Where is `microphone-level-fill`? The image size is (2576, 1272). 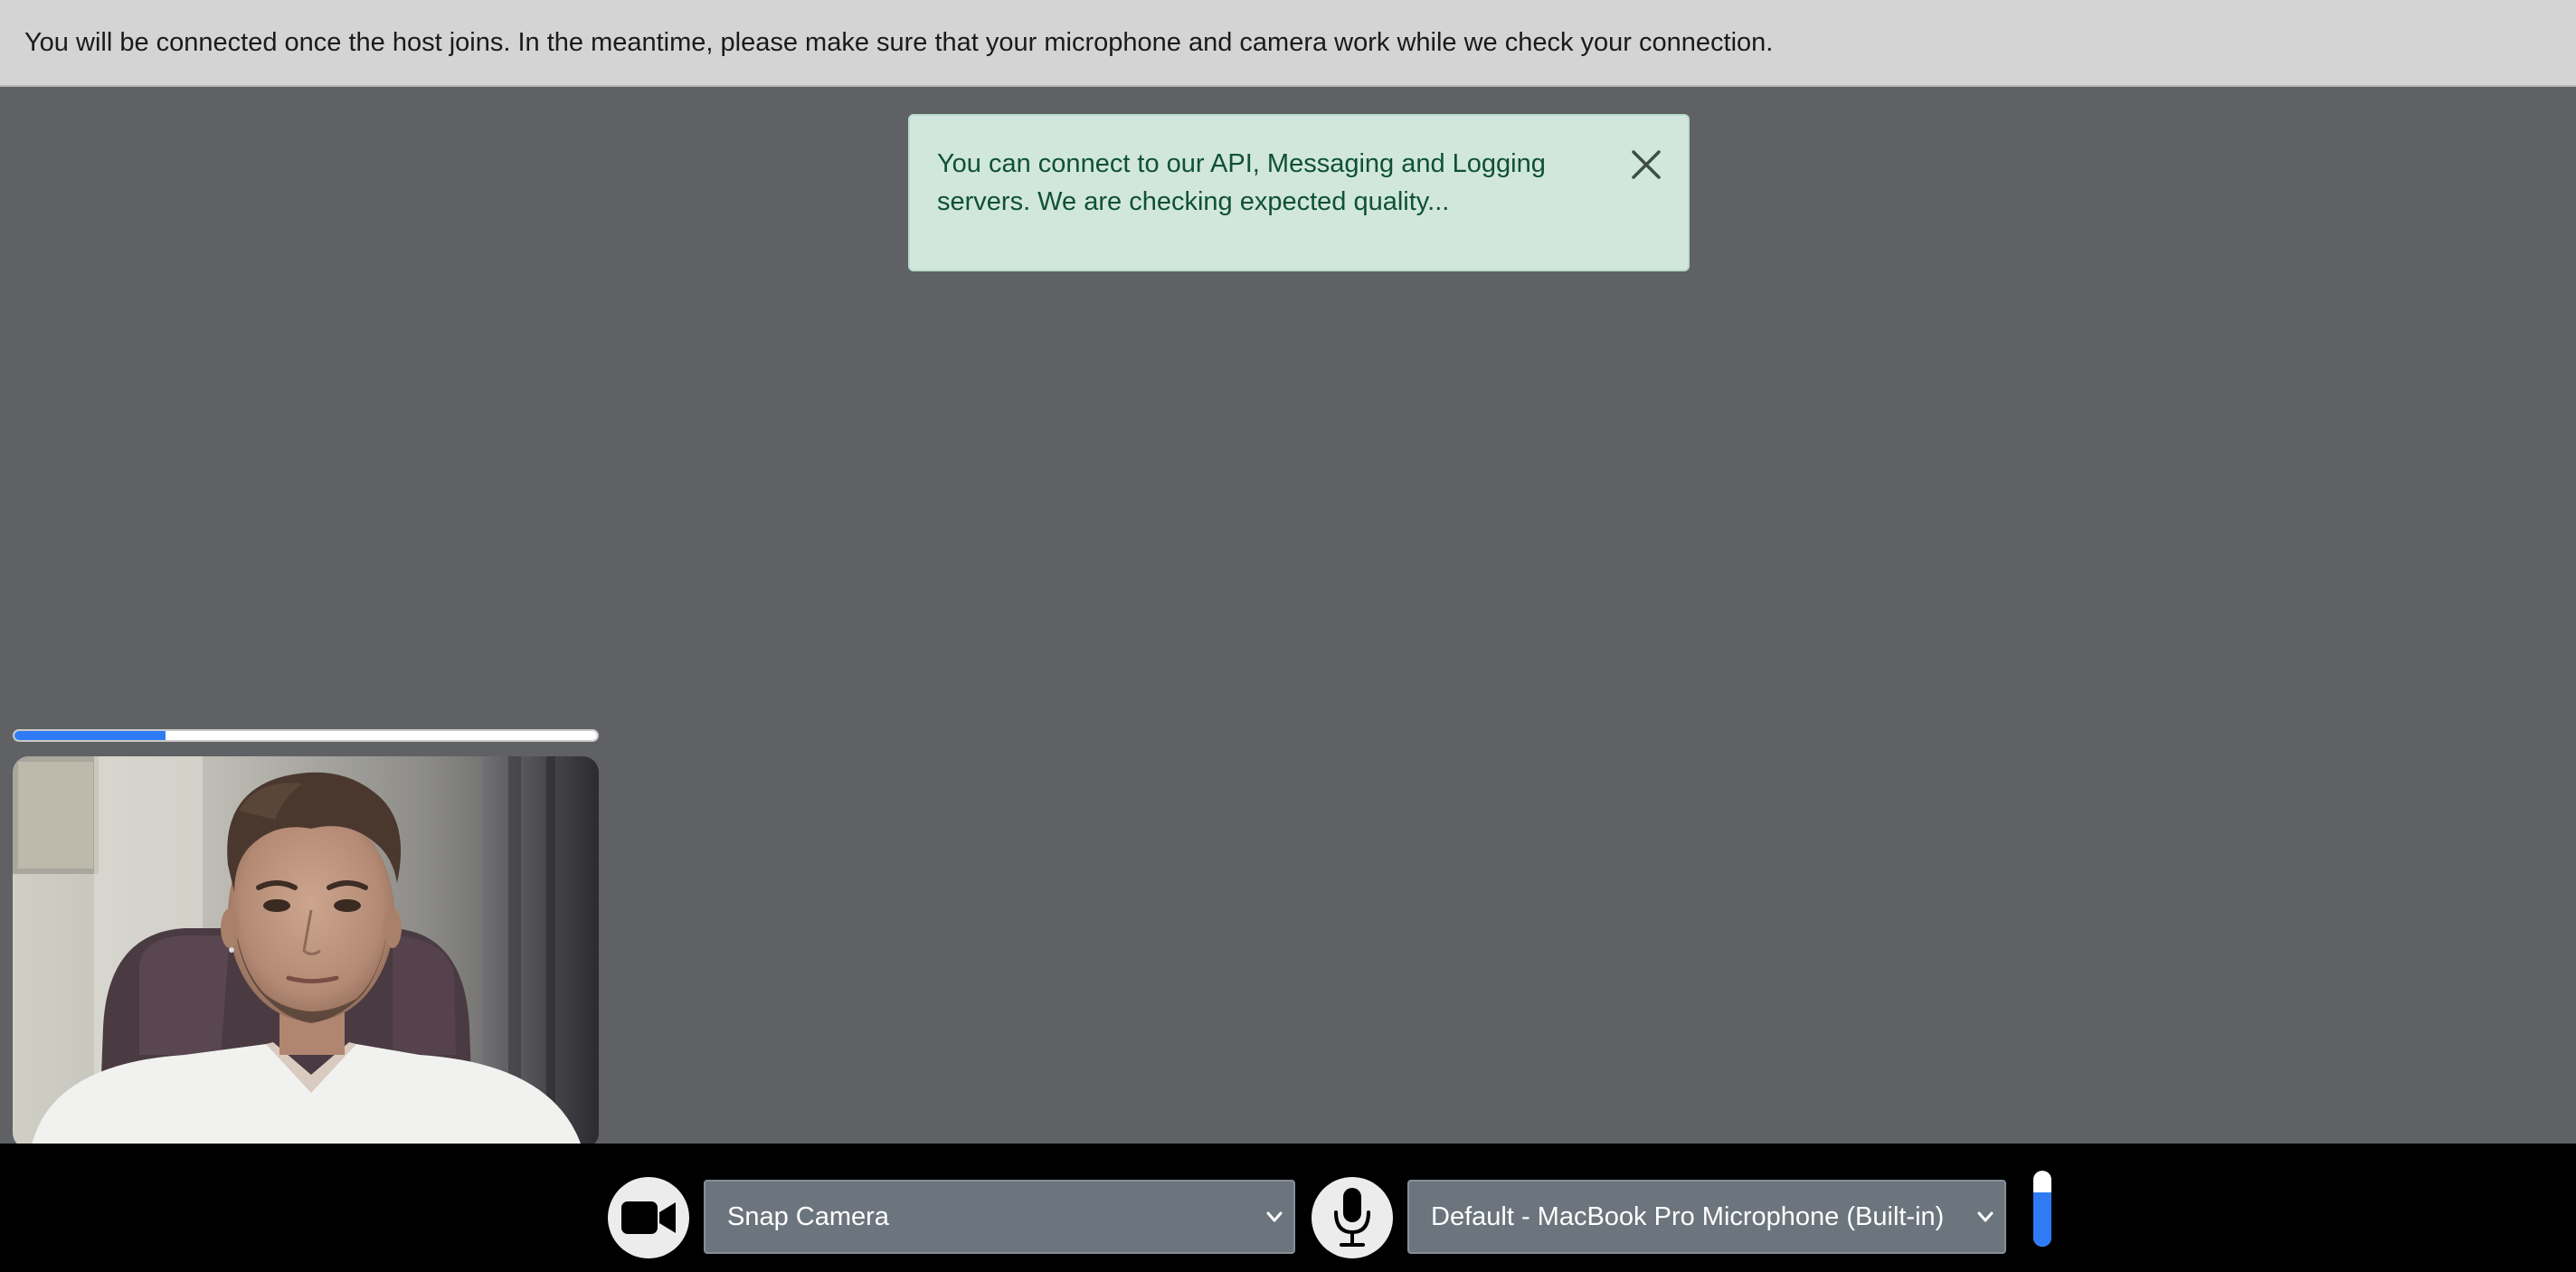 microphone-level-fill is located at coordinates (2042, 1219).